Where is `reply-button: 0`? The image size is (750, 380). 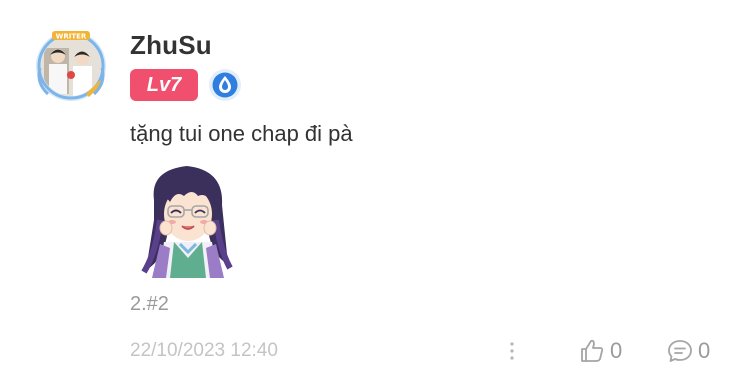
reply-button: 0 is located at coordinates (688, 351).